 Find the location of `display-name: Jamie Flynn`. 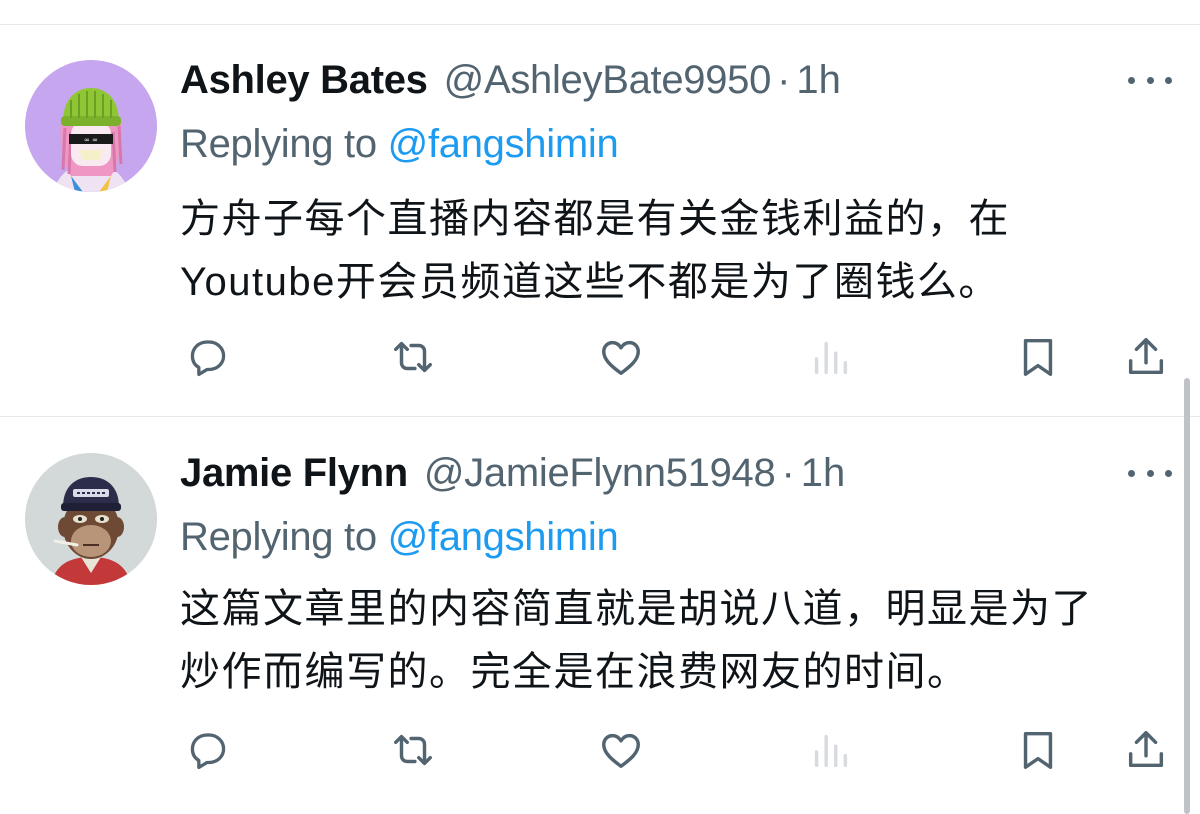

display-name: Jamie Flynn is located at coordinates (294, 473).